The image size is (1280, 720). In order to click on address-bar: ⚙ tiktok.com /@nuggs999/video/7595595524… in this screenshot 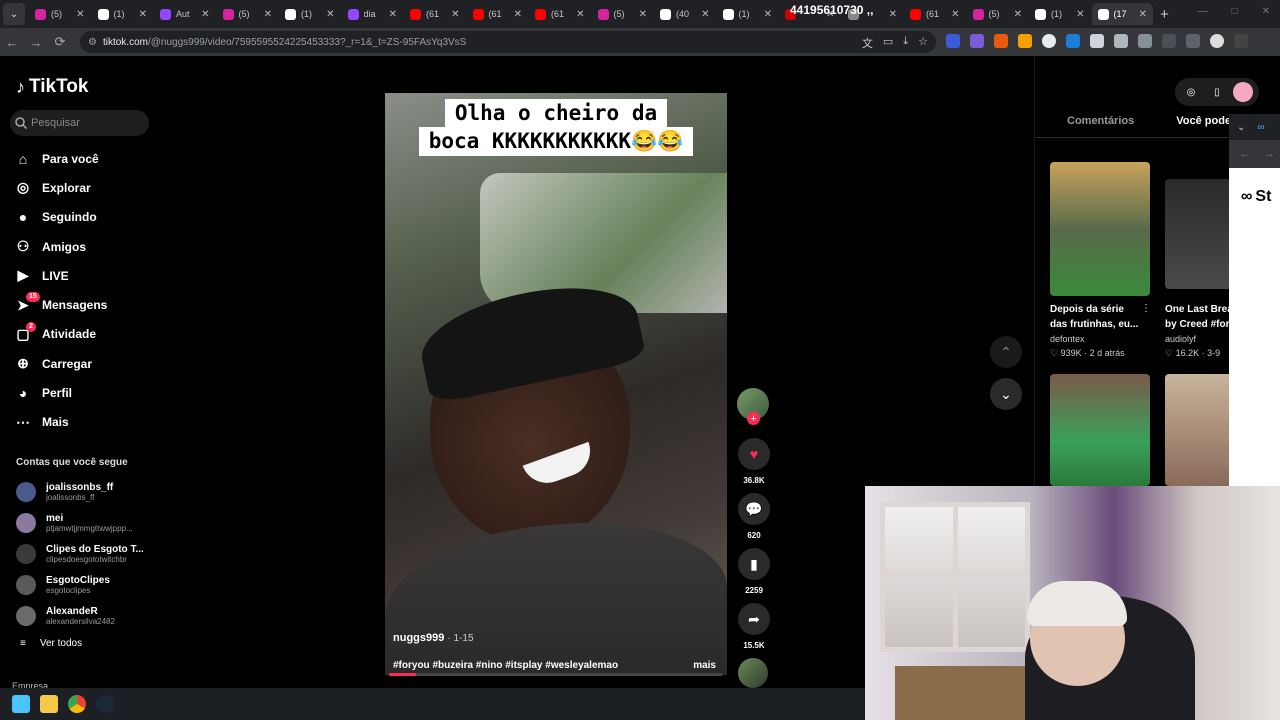, I will do `click(508, 42)`.